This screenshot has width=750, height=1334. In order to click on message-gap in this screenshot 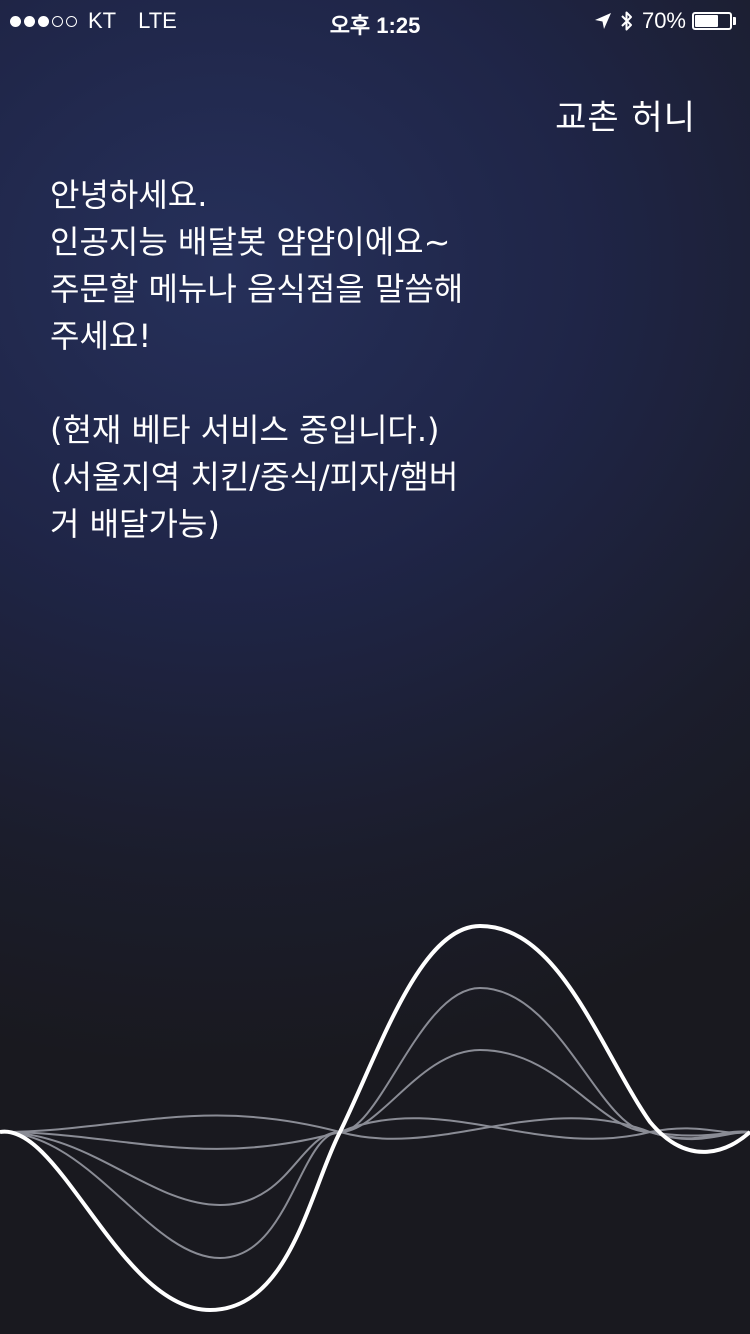, I will do `click(310, 383)`.